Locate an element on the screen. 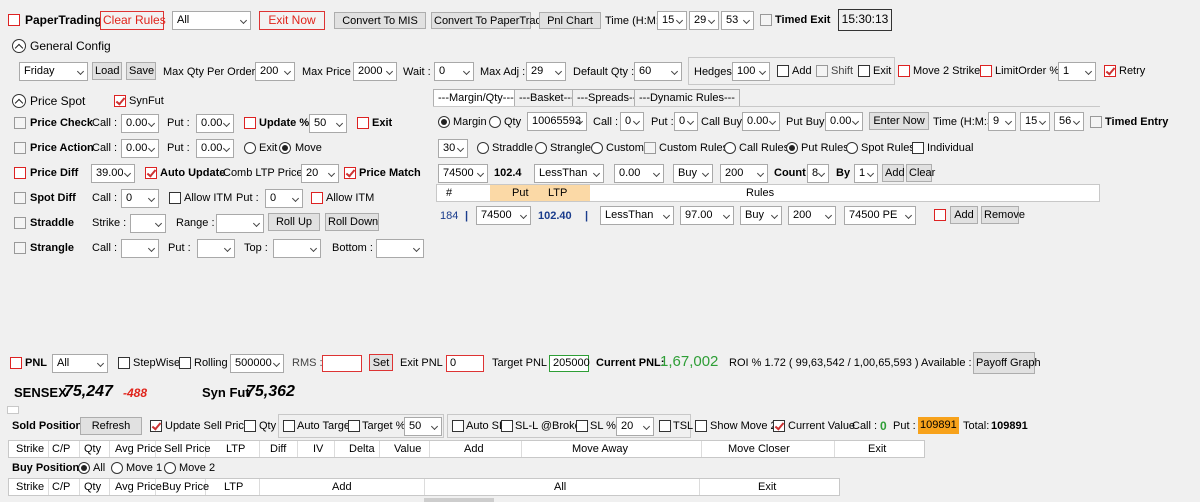 This screenshot has width=1200, height=502. buy-move1-radio is located at coordinates (117, 468).